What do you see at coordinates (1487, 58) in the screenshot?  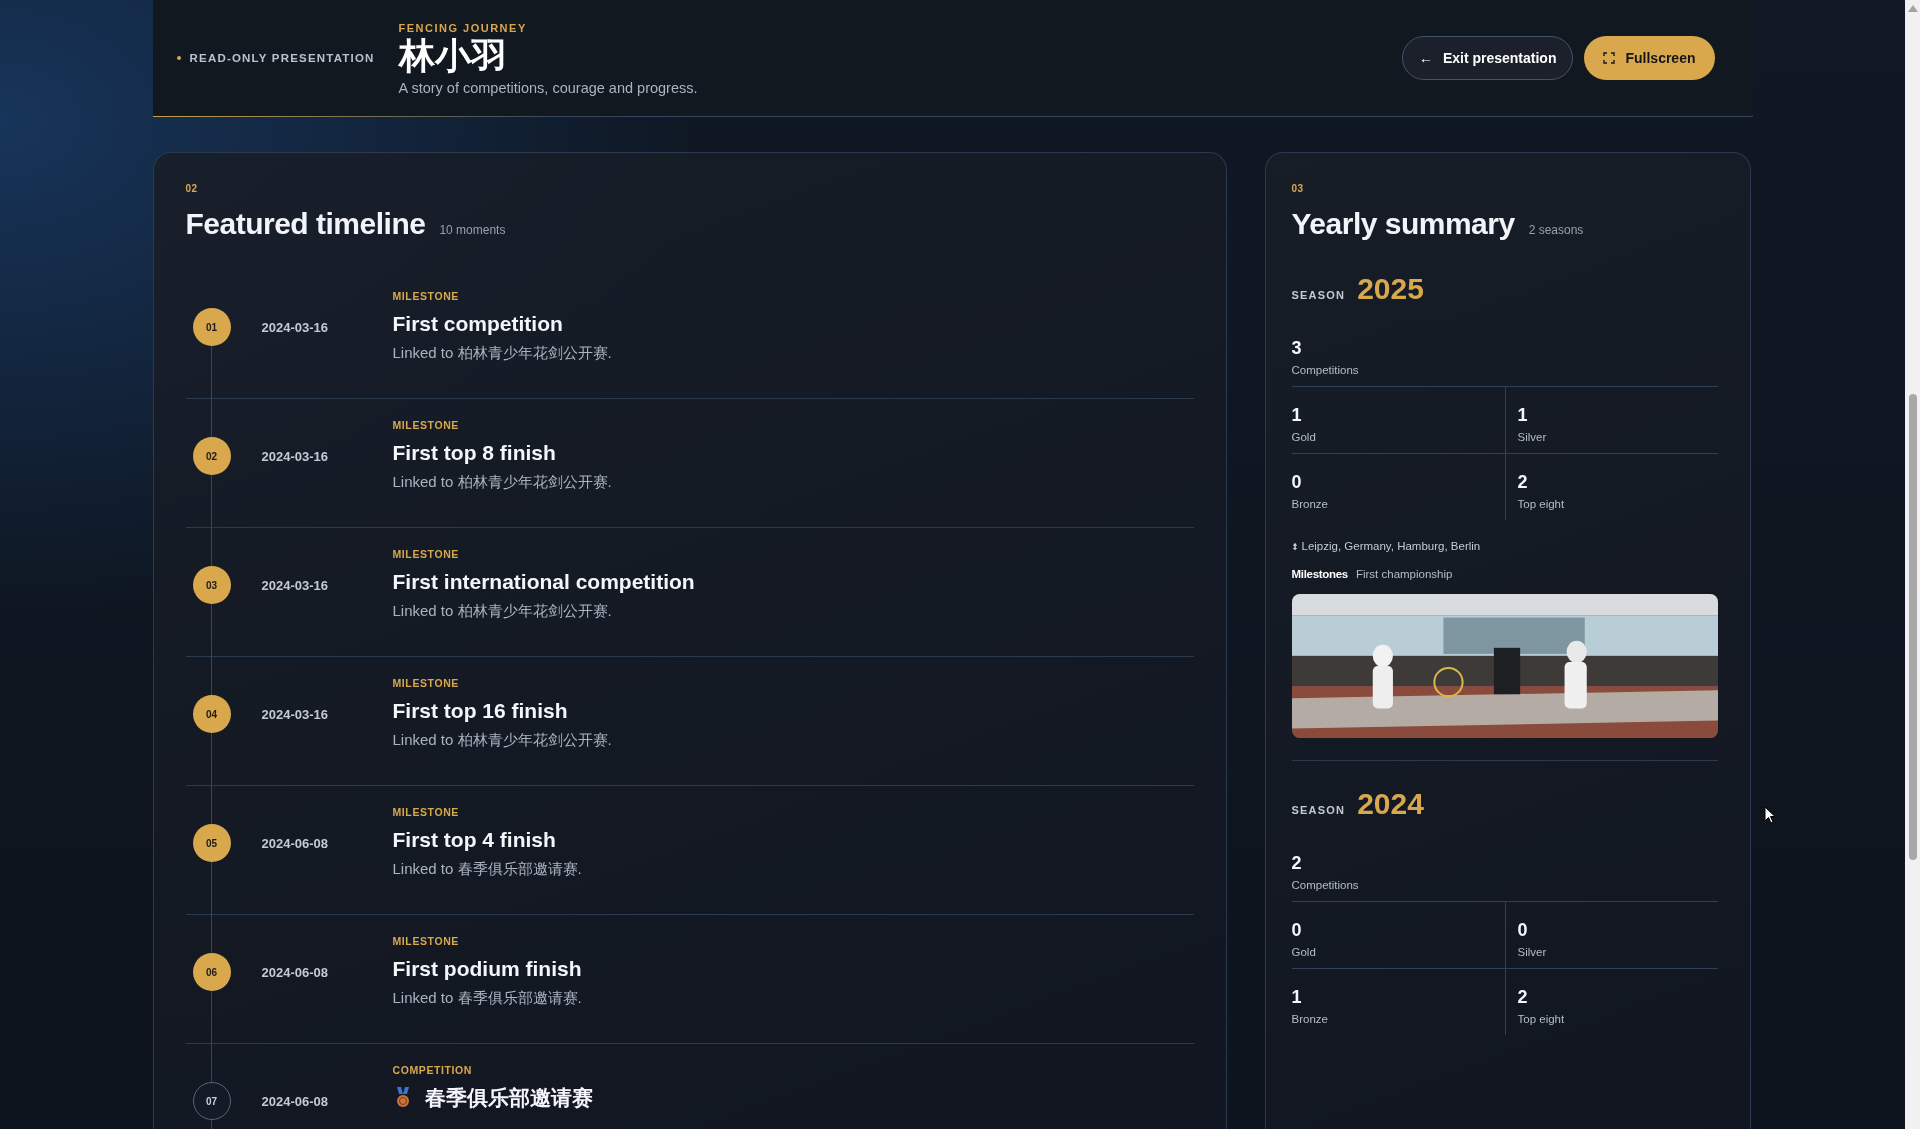 I see `exit-button: ← Exit presentation` at bounding box center [1487, 58].